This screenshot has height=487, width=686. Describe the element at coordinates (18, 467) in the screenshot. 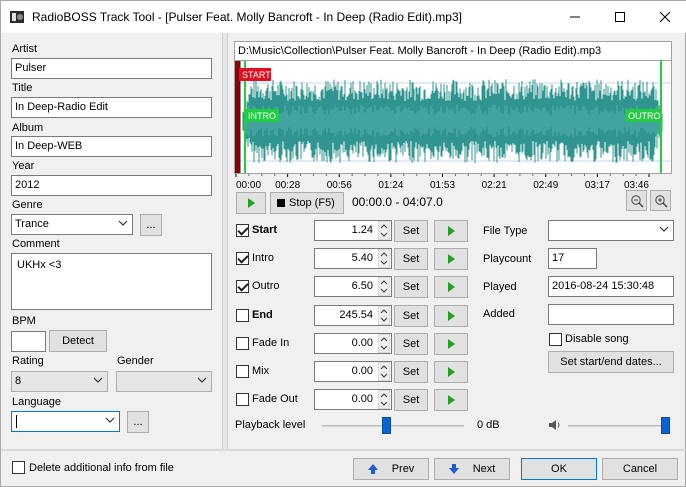

I see `delete-info-checkbox` at that location.